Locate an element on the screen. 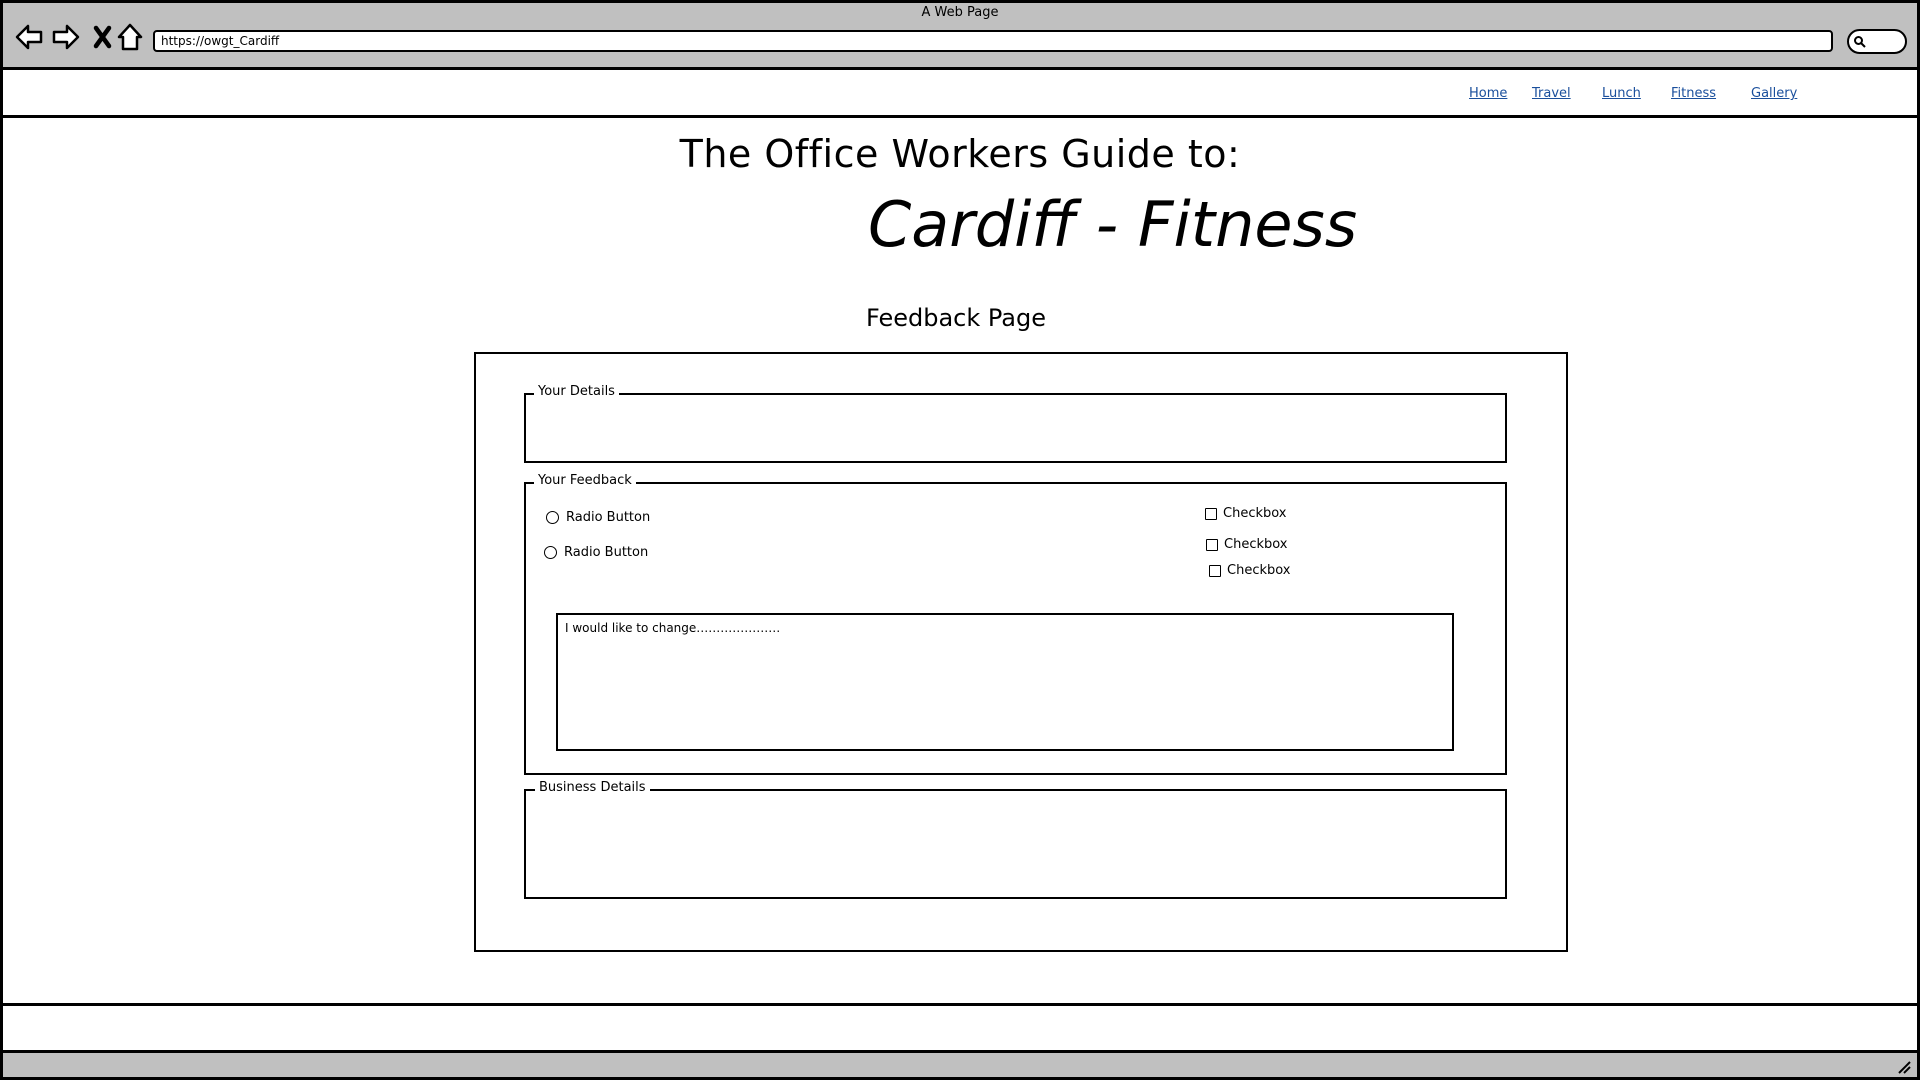 This screenshot has width=1920, height=1080. home-icon is located at coordinates (130, 37).